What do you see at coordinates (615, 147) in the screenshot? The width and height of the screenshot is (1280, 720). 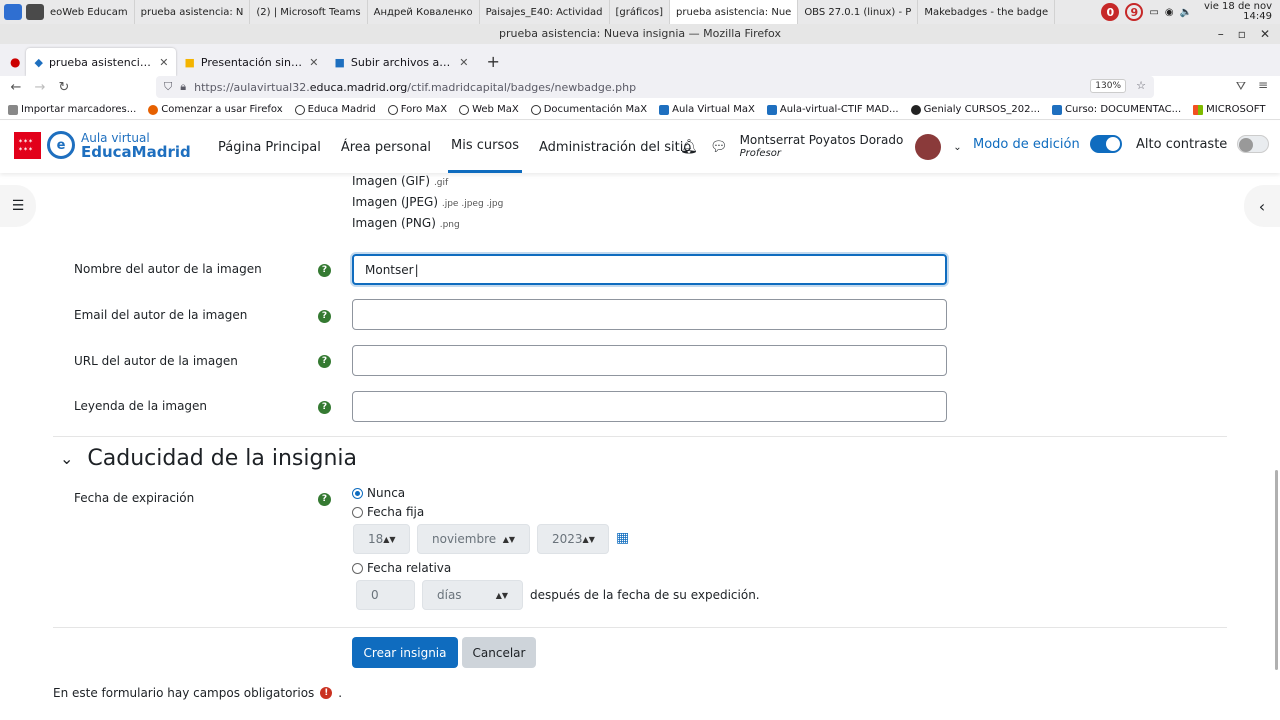 I see `nav-site-admin: Administración del sitio` at bounding box center [615, 147].